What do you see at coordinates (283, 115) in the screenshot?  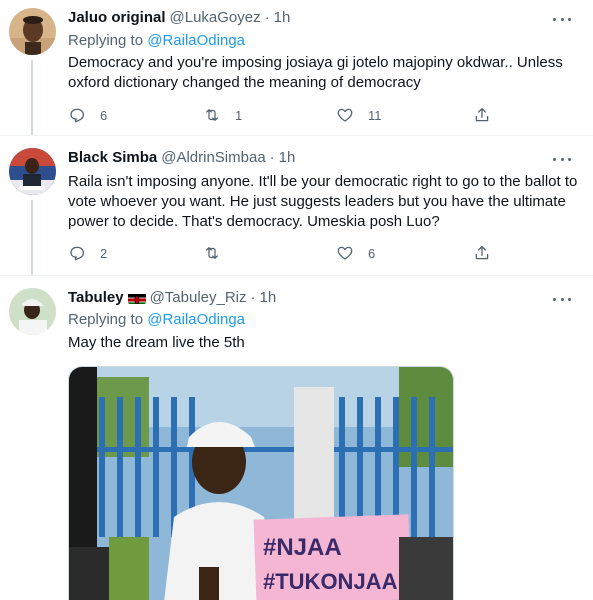 I see `tweet-actions: 6 1 11` at bounding box center [283, 115].